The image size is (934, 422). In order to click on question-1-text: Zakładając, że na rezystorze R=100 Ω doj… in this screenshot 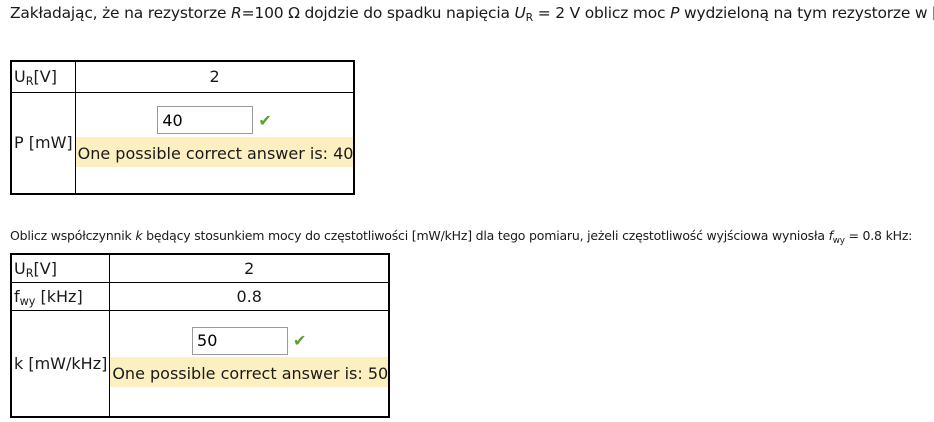, I will do `click(472, 14)`.